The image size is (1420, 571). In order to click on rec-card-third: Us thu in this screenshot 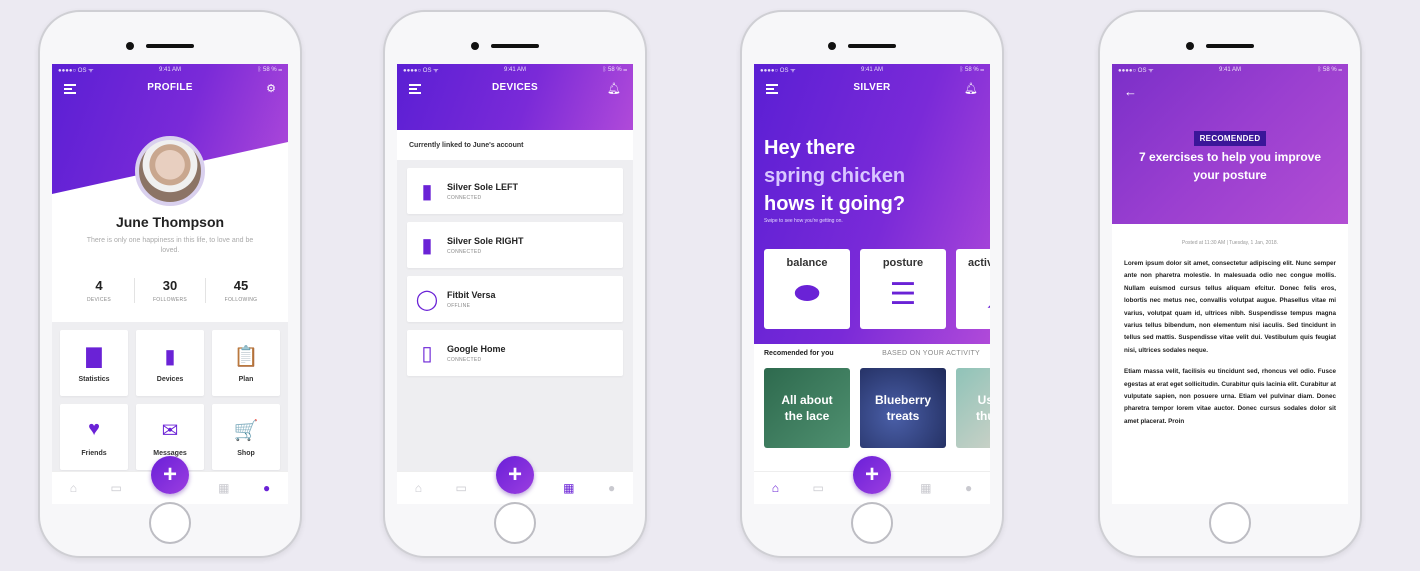, I will do `click(973, 408)`.